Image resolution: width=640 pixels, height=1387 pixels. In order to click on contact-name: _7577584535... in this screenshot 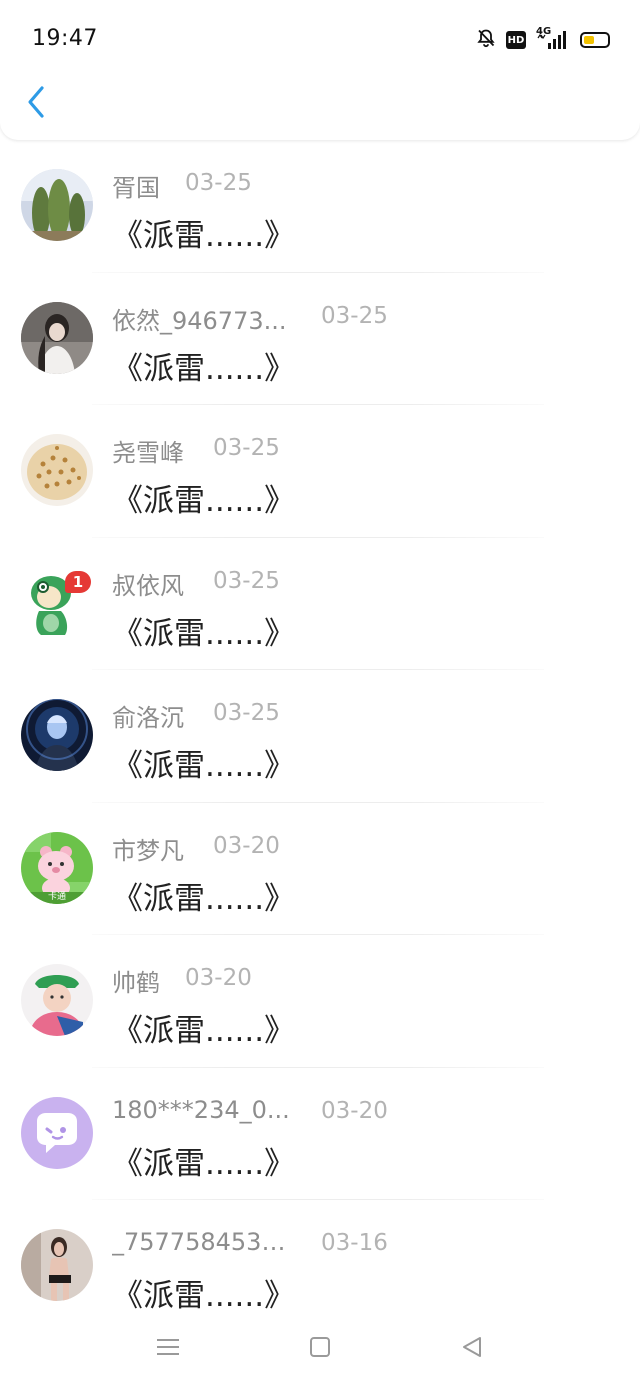, I will do `click(204, 1242)`.